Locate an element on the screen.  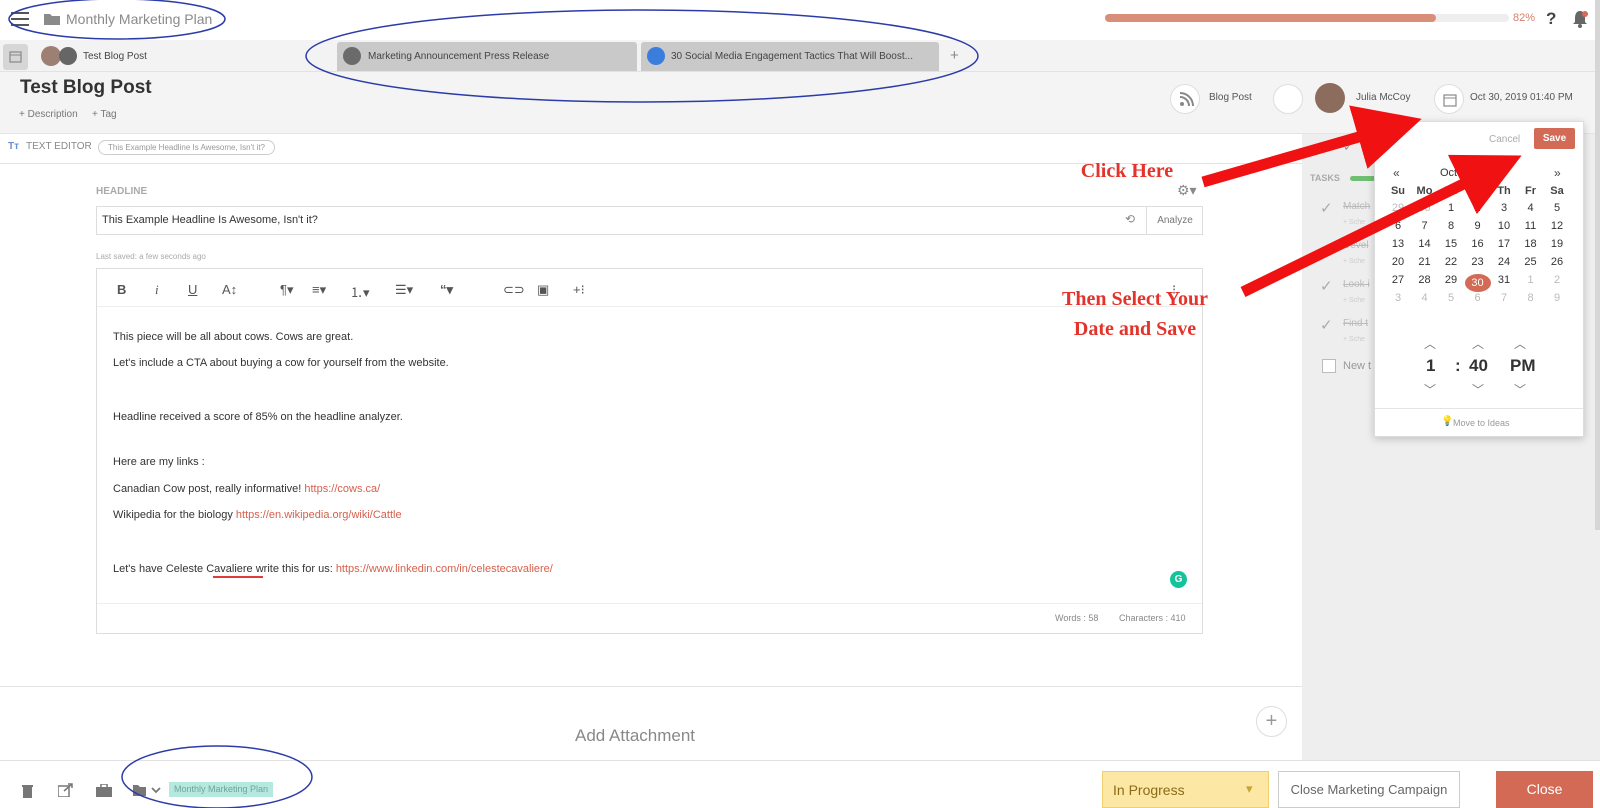
calendar-day: 13 is located at coordinates (1398, 244).